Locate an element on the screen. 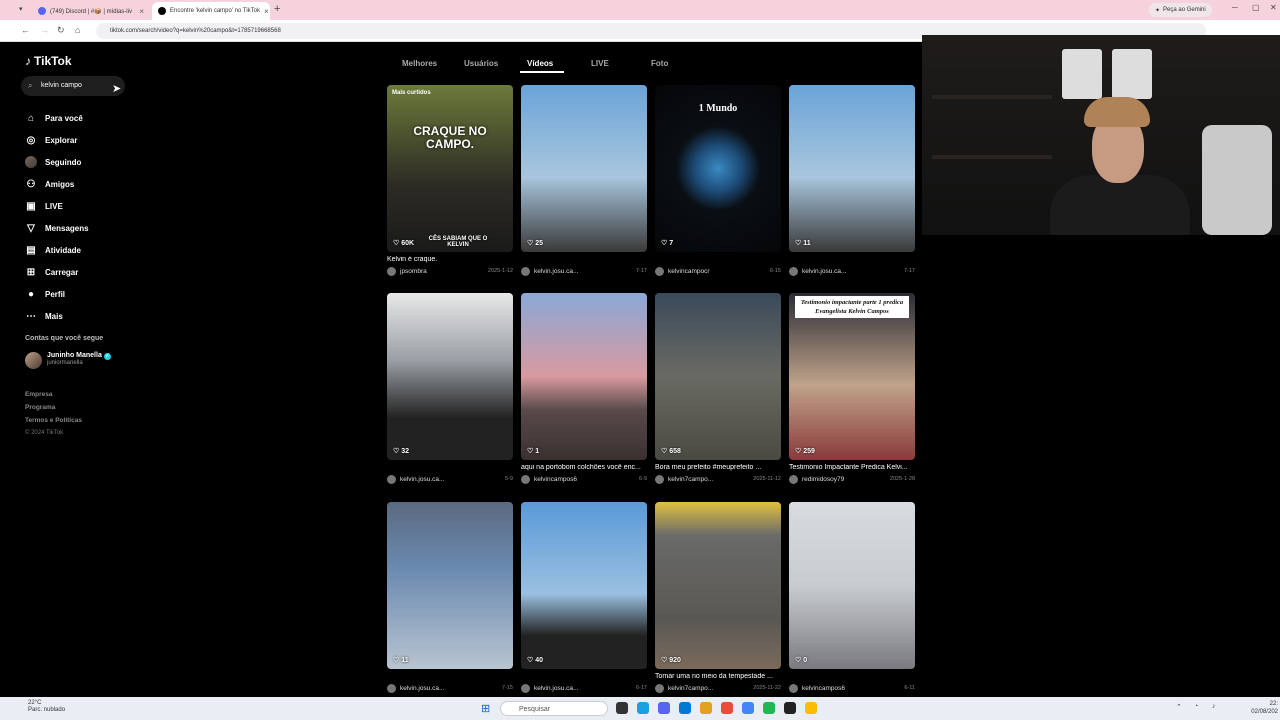  sidebar-item-para-voce: ⌂ Para você is located at coordinates (54, 118).